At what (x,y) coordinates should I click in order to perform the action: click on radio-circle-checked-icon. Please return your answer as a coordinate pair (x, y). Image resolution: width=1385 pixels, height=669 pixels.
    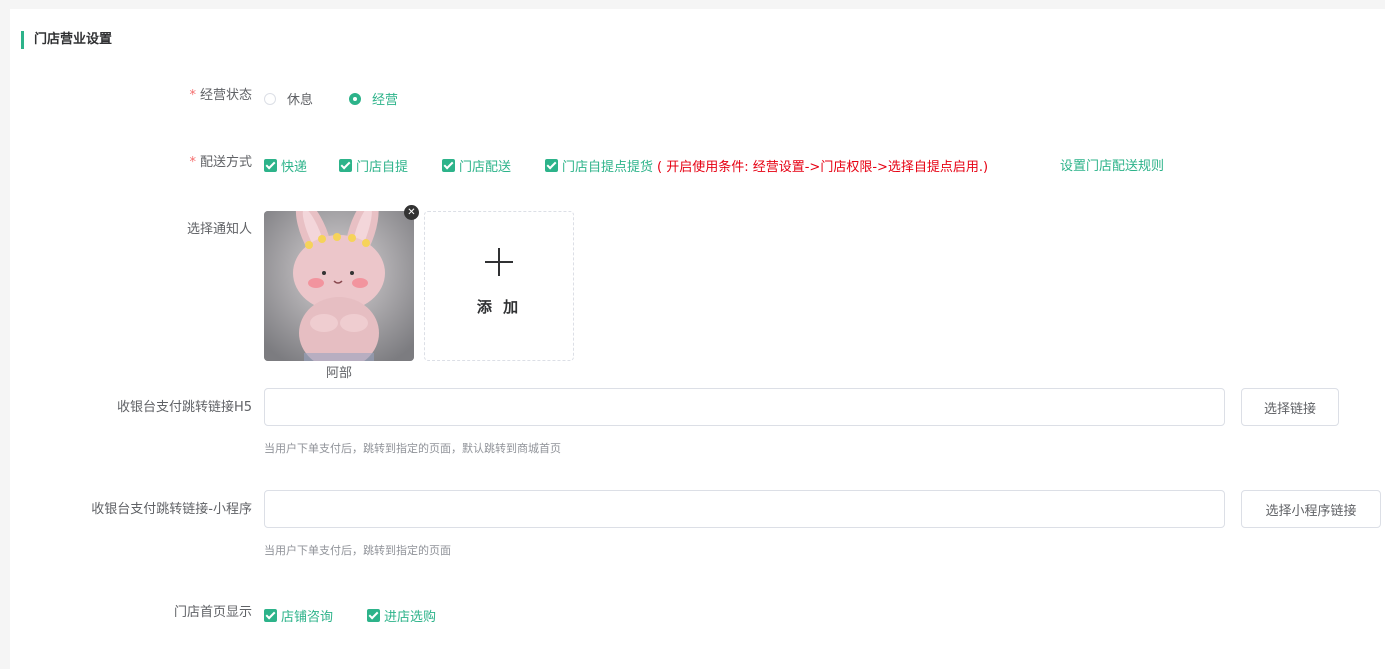
    Looking at the image, I should click on (355, 98).